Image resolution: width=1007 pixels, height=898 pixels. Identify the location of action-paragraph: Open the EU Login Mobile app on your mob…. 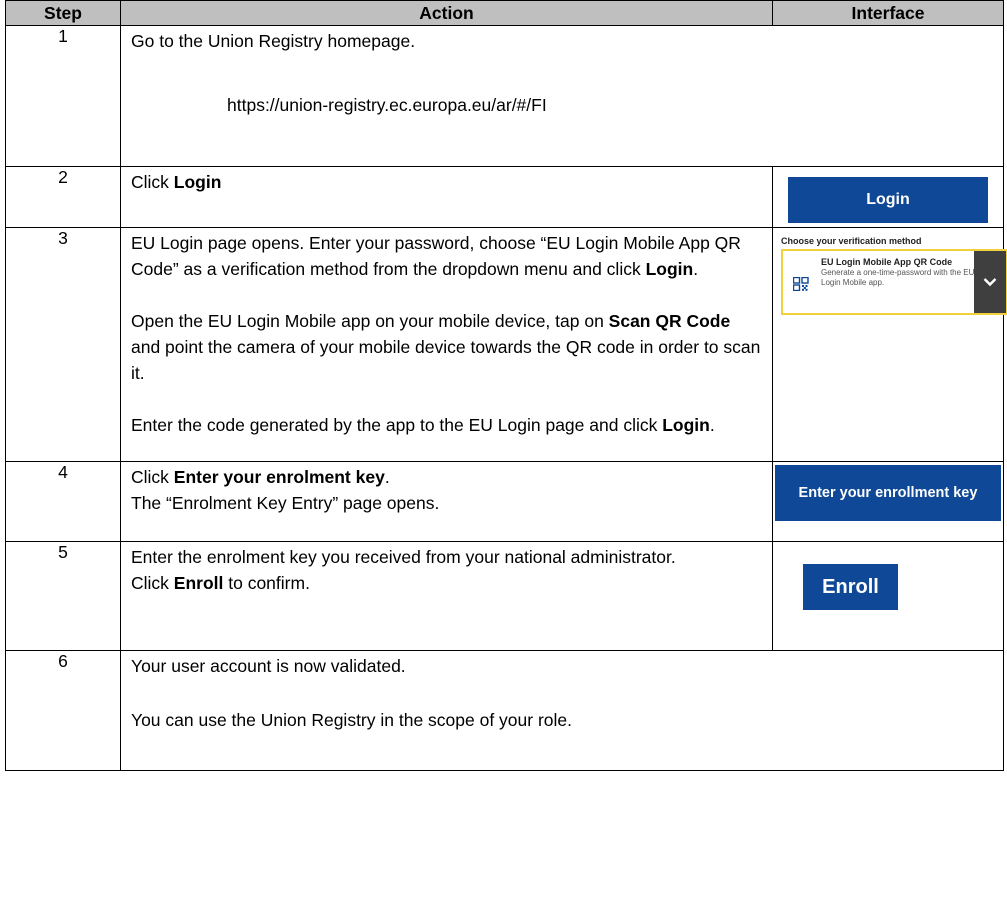
(446, 347).